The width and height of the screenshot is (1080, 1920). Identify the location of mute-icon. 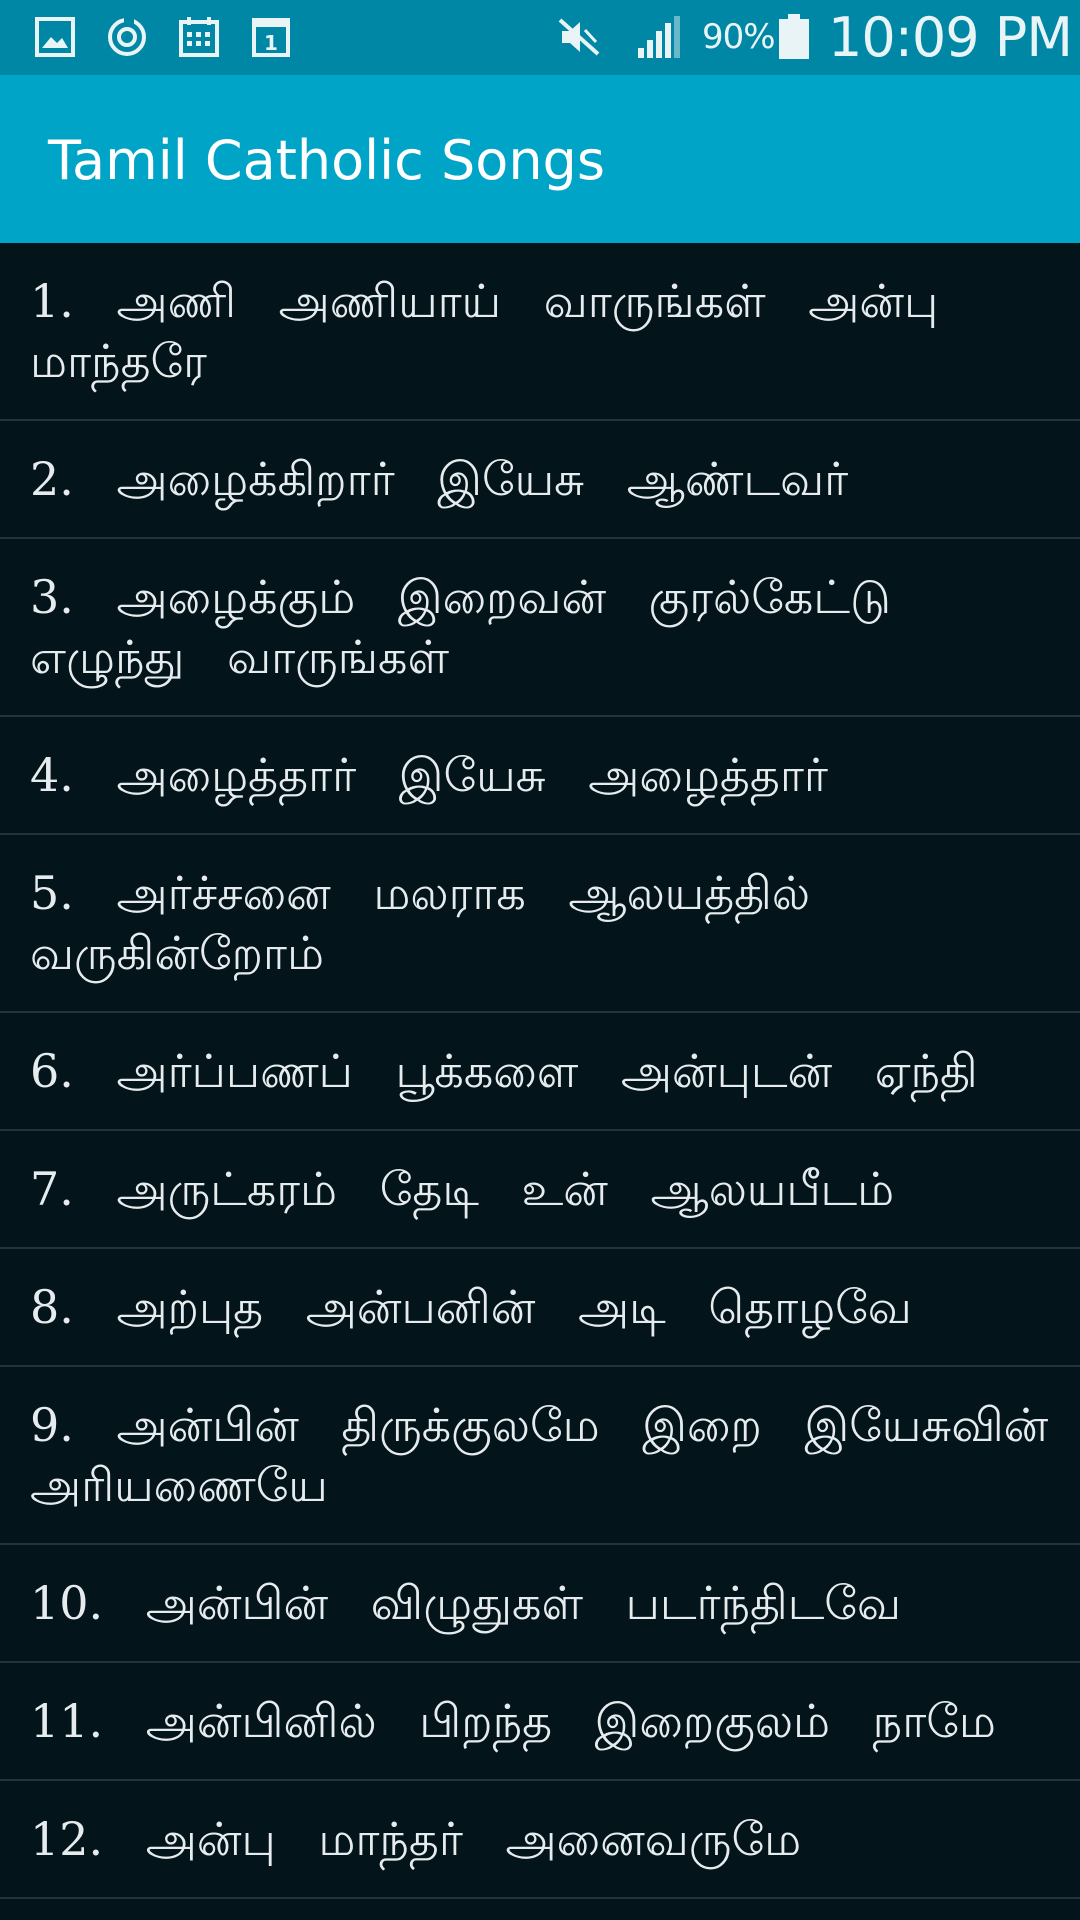
(579, 37).